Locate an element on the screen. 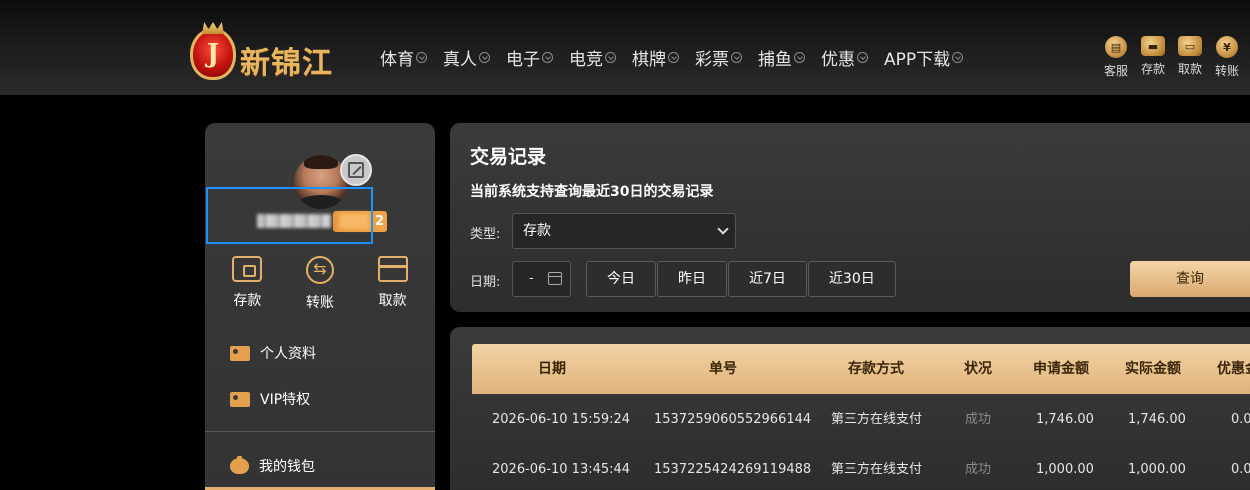  quick-transfer-button: ¥ 转账 is located at coordinates (1227, 57).